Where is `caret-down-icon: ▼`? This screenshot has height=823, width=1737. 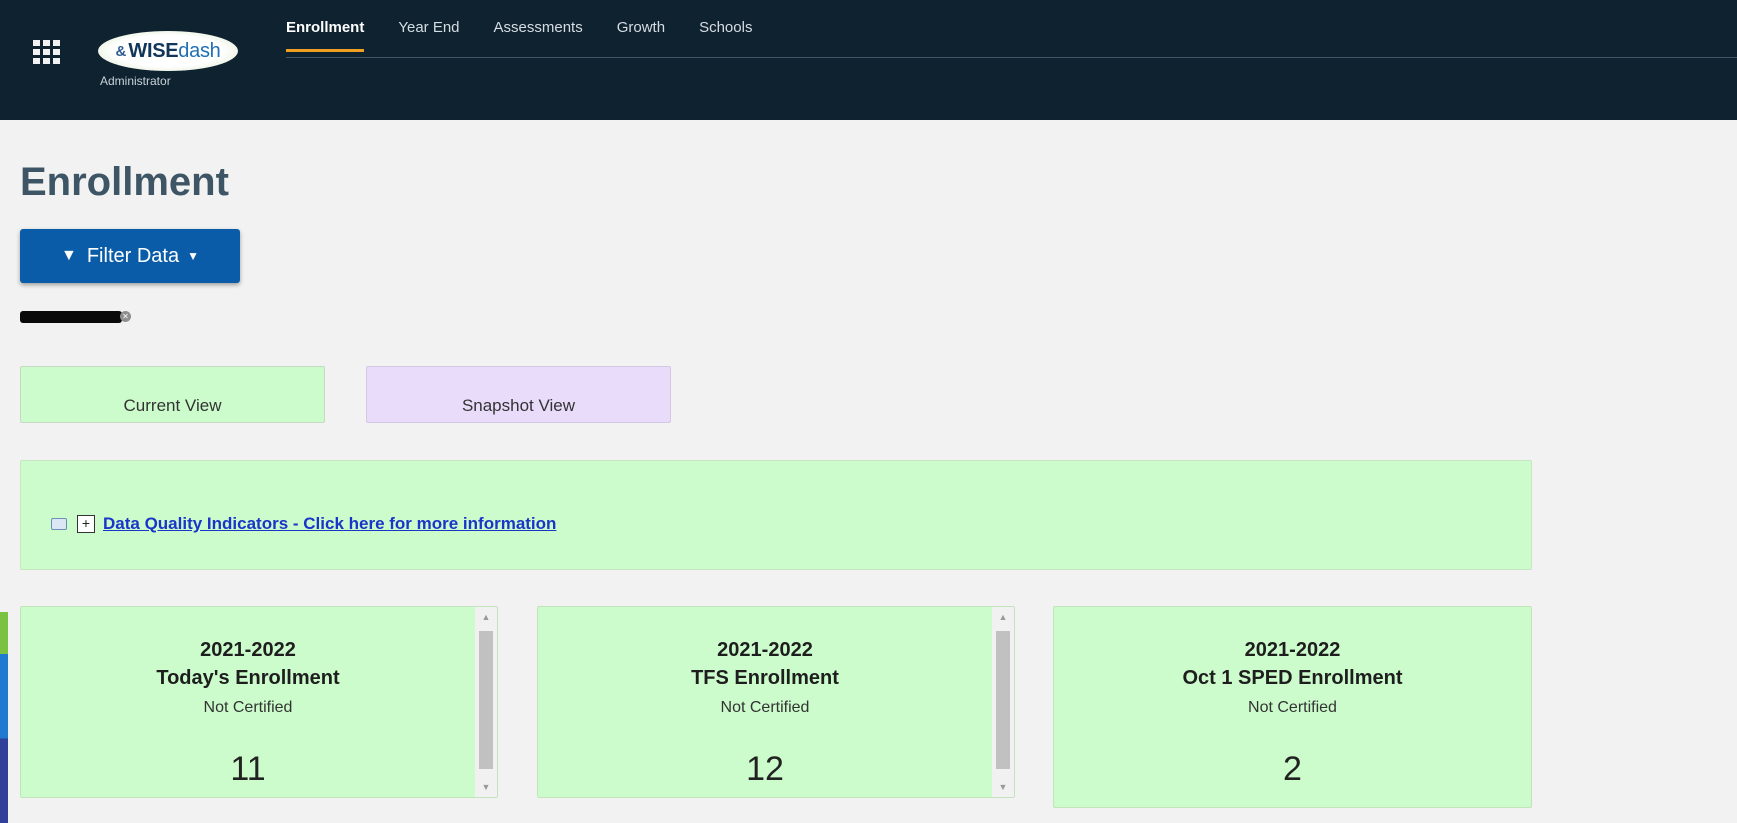 caret-down-icon: ▼ is located at coordinates (193, 256).